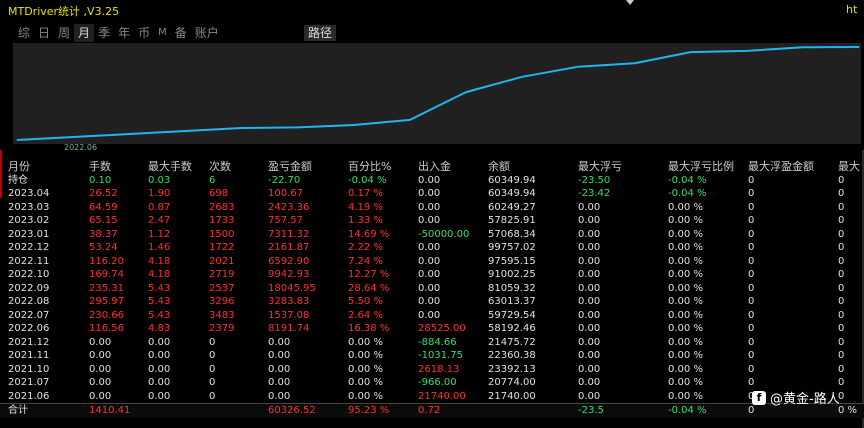 This screenshot has width=864, height=428. Describe the element at coordinates (106, 301) in the screenshot. I see `table-cell: 295.97` at that location.